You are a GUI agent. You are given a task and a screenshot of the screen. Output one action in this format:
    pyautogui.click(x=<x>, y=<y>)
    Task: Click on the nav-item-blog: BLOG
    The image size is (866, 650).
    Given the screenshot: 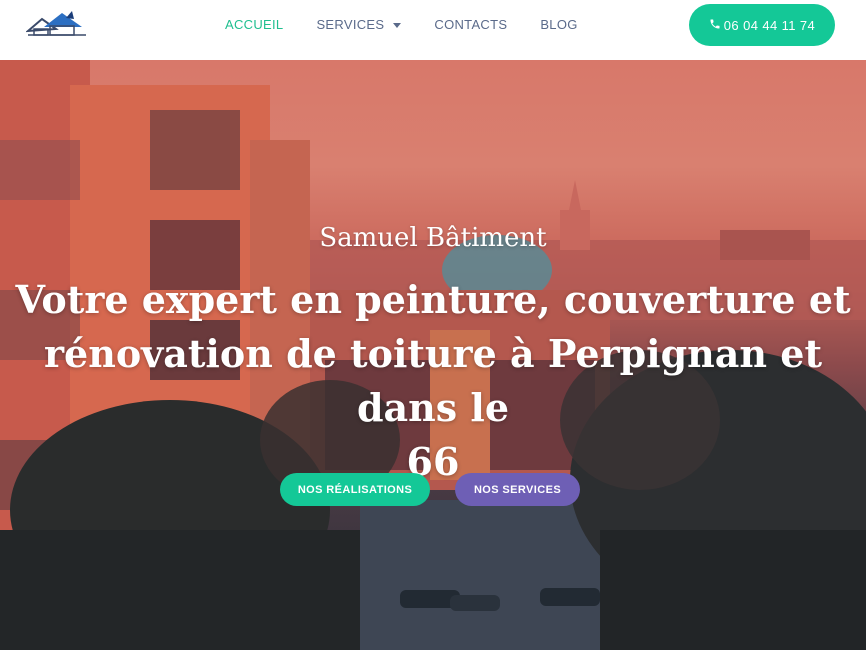 What is the action you would take?
    pyautogui.click(x=558, y=24)
    